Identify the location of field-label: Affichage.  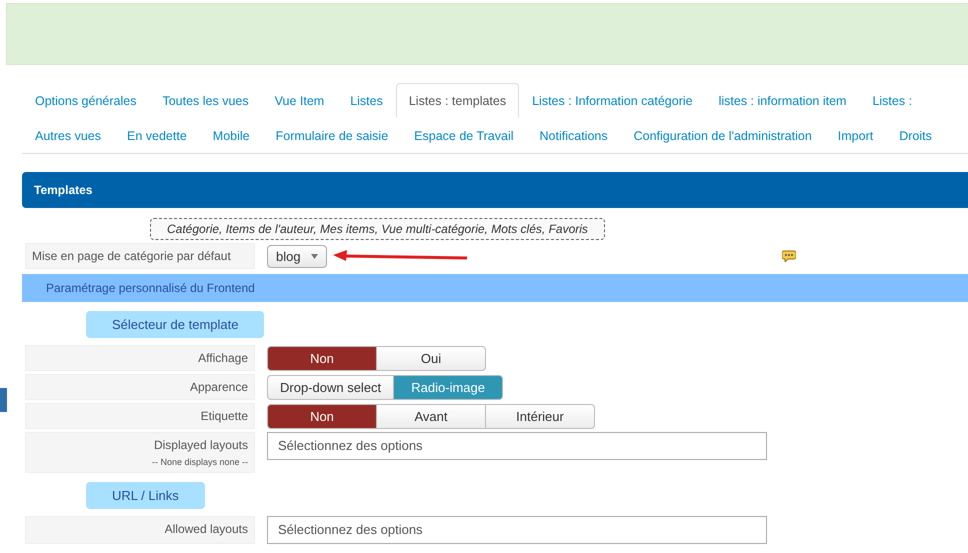
(140, 358).